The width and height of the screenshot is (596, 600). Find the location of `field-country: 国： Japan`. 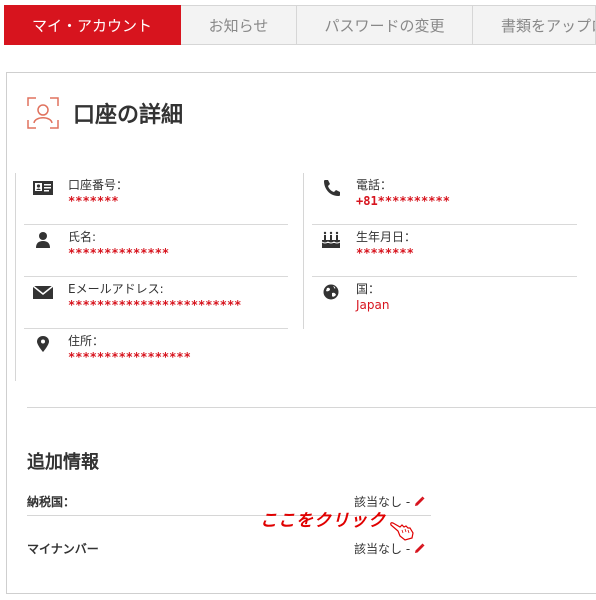

field-country: 国： Japan is located at coordinates (444, 303).